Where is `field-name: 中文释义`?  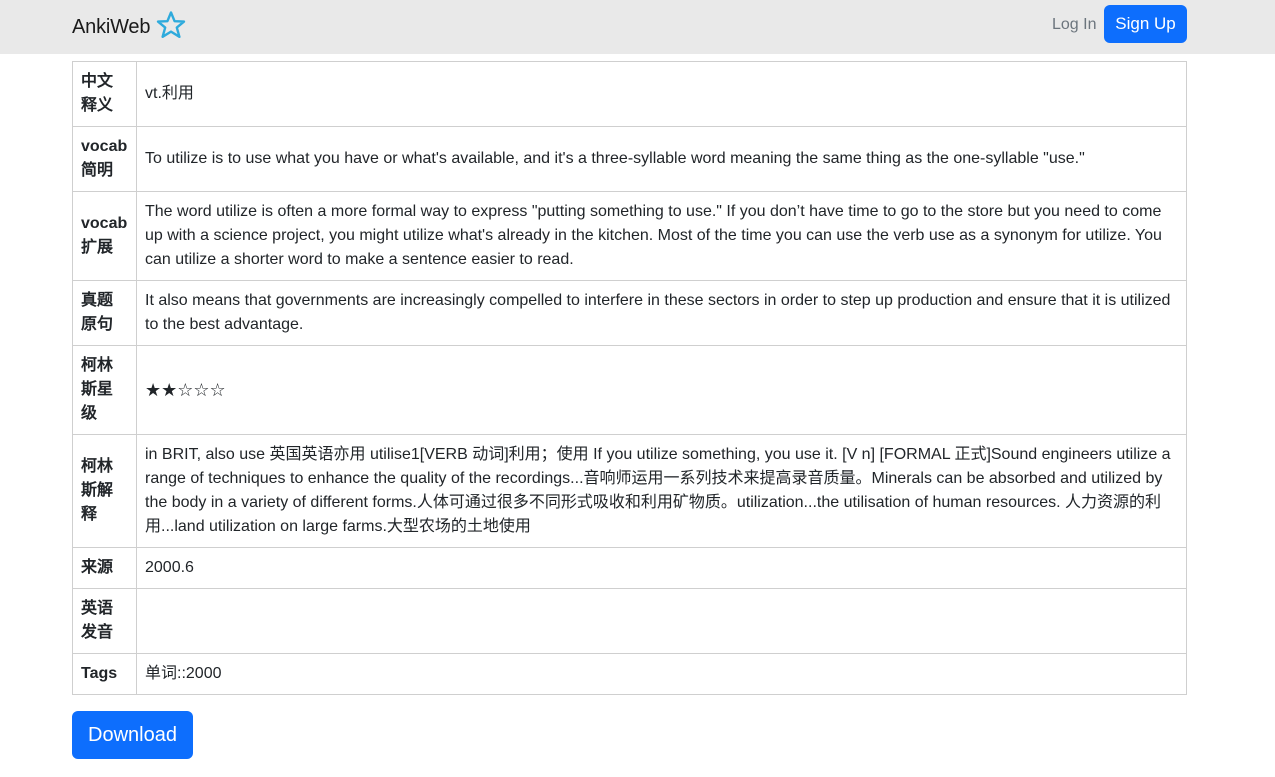
field-name: 中文释义 is located at coordinates (104, 94).